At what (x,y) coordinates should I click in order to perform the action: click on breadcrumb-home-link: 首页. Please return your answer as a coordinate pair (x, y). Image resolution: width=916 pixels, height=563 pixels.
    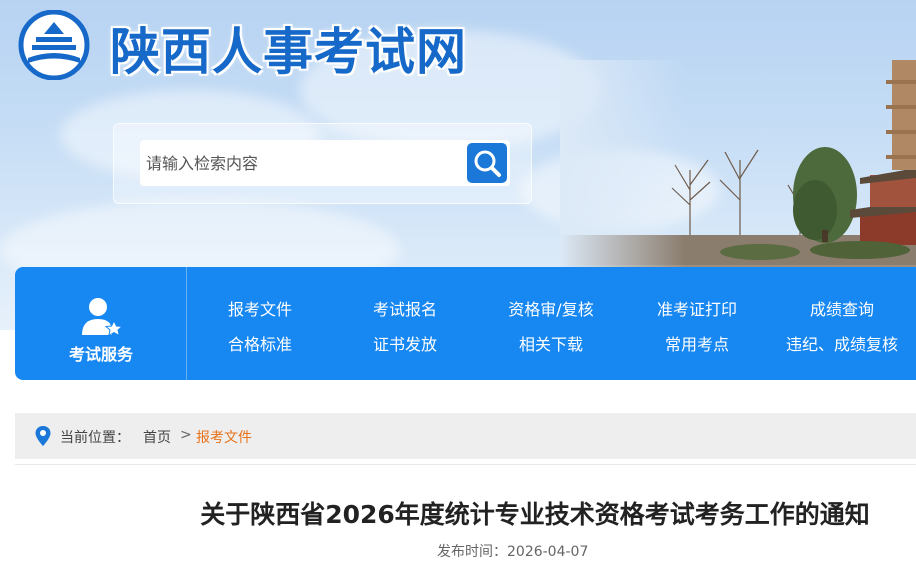
    Looking at the image, I should click on (157, 437).